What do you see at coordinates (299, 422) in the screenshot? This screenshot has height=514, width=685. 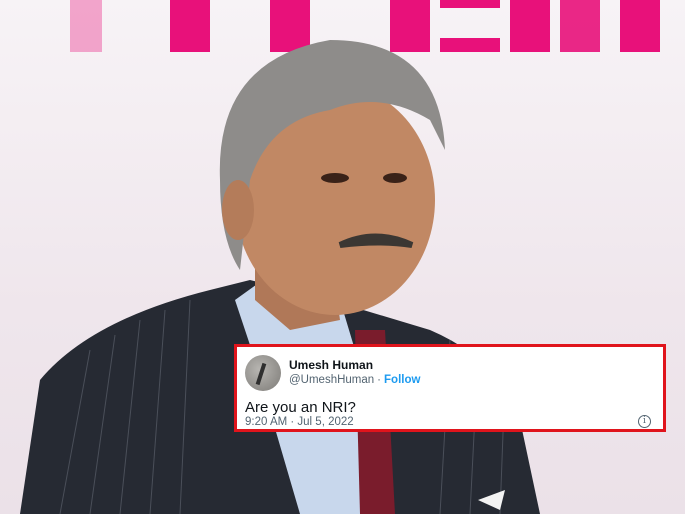 I see `tweet-timestamp: 9:20 AM · Jul 5, 2022` at bounding box center [299, 422].